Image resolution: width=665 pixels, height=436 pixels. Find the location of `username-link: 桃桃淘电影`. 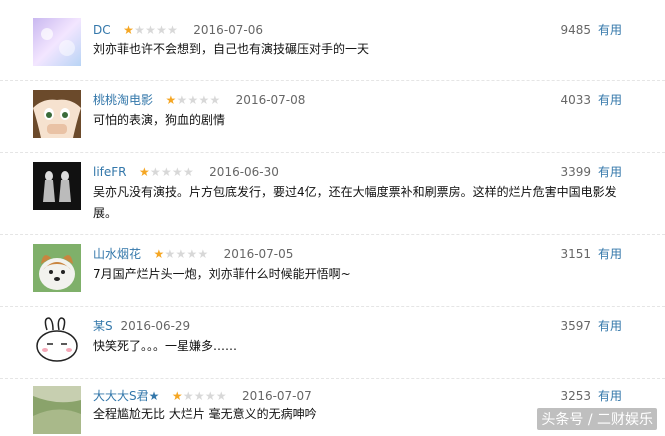

username-link: 桃桃淘电影 is located at coordinates (123, 100).